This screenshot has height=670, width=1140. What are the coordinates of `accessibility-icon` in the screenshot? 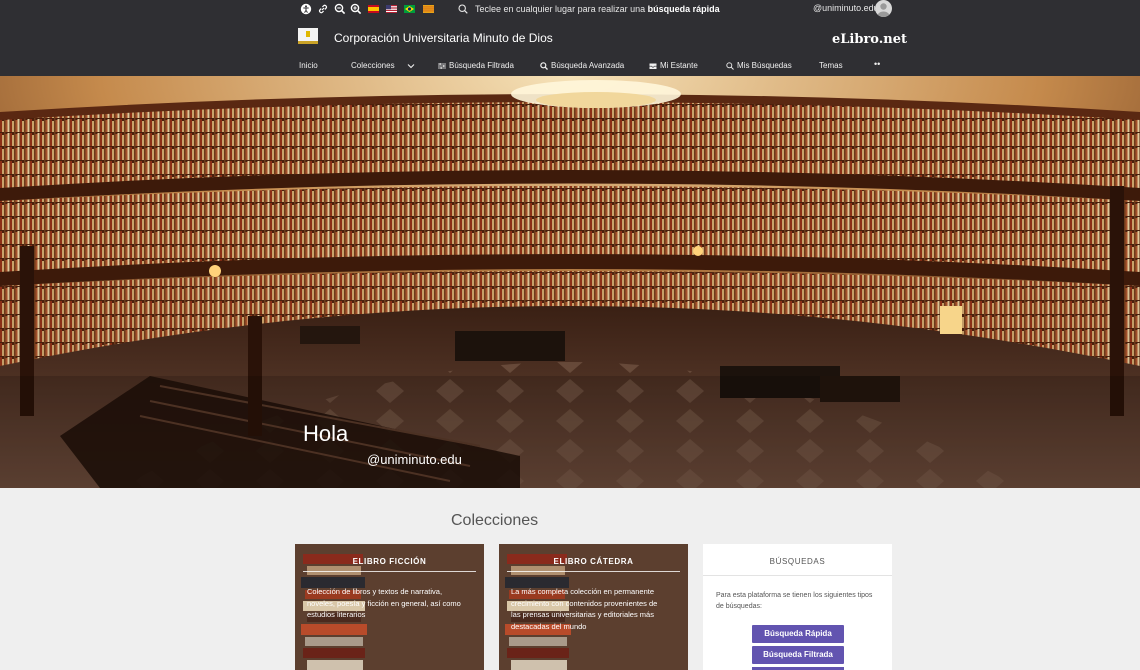 It's located at (306, 9).